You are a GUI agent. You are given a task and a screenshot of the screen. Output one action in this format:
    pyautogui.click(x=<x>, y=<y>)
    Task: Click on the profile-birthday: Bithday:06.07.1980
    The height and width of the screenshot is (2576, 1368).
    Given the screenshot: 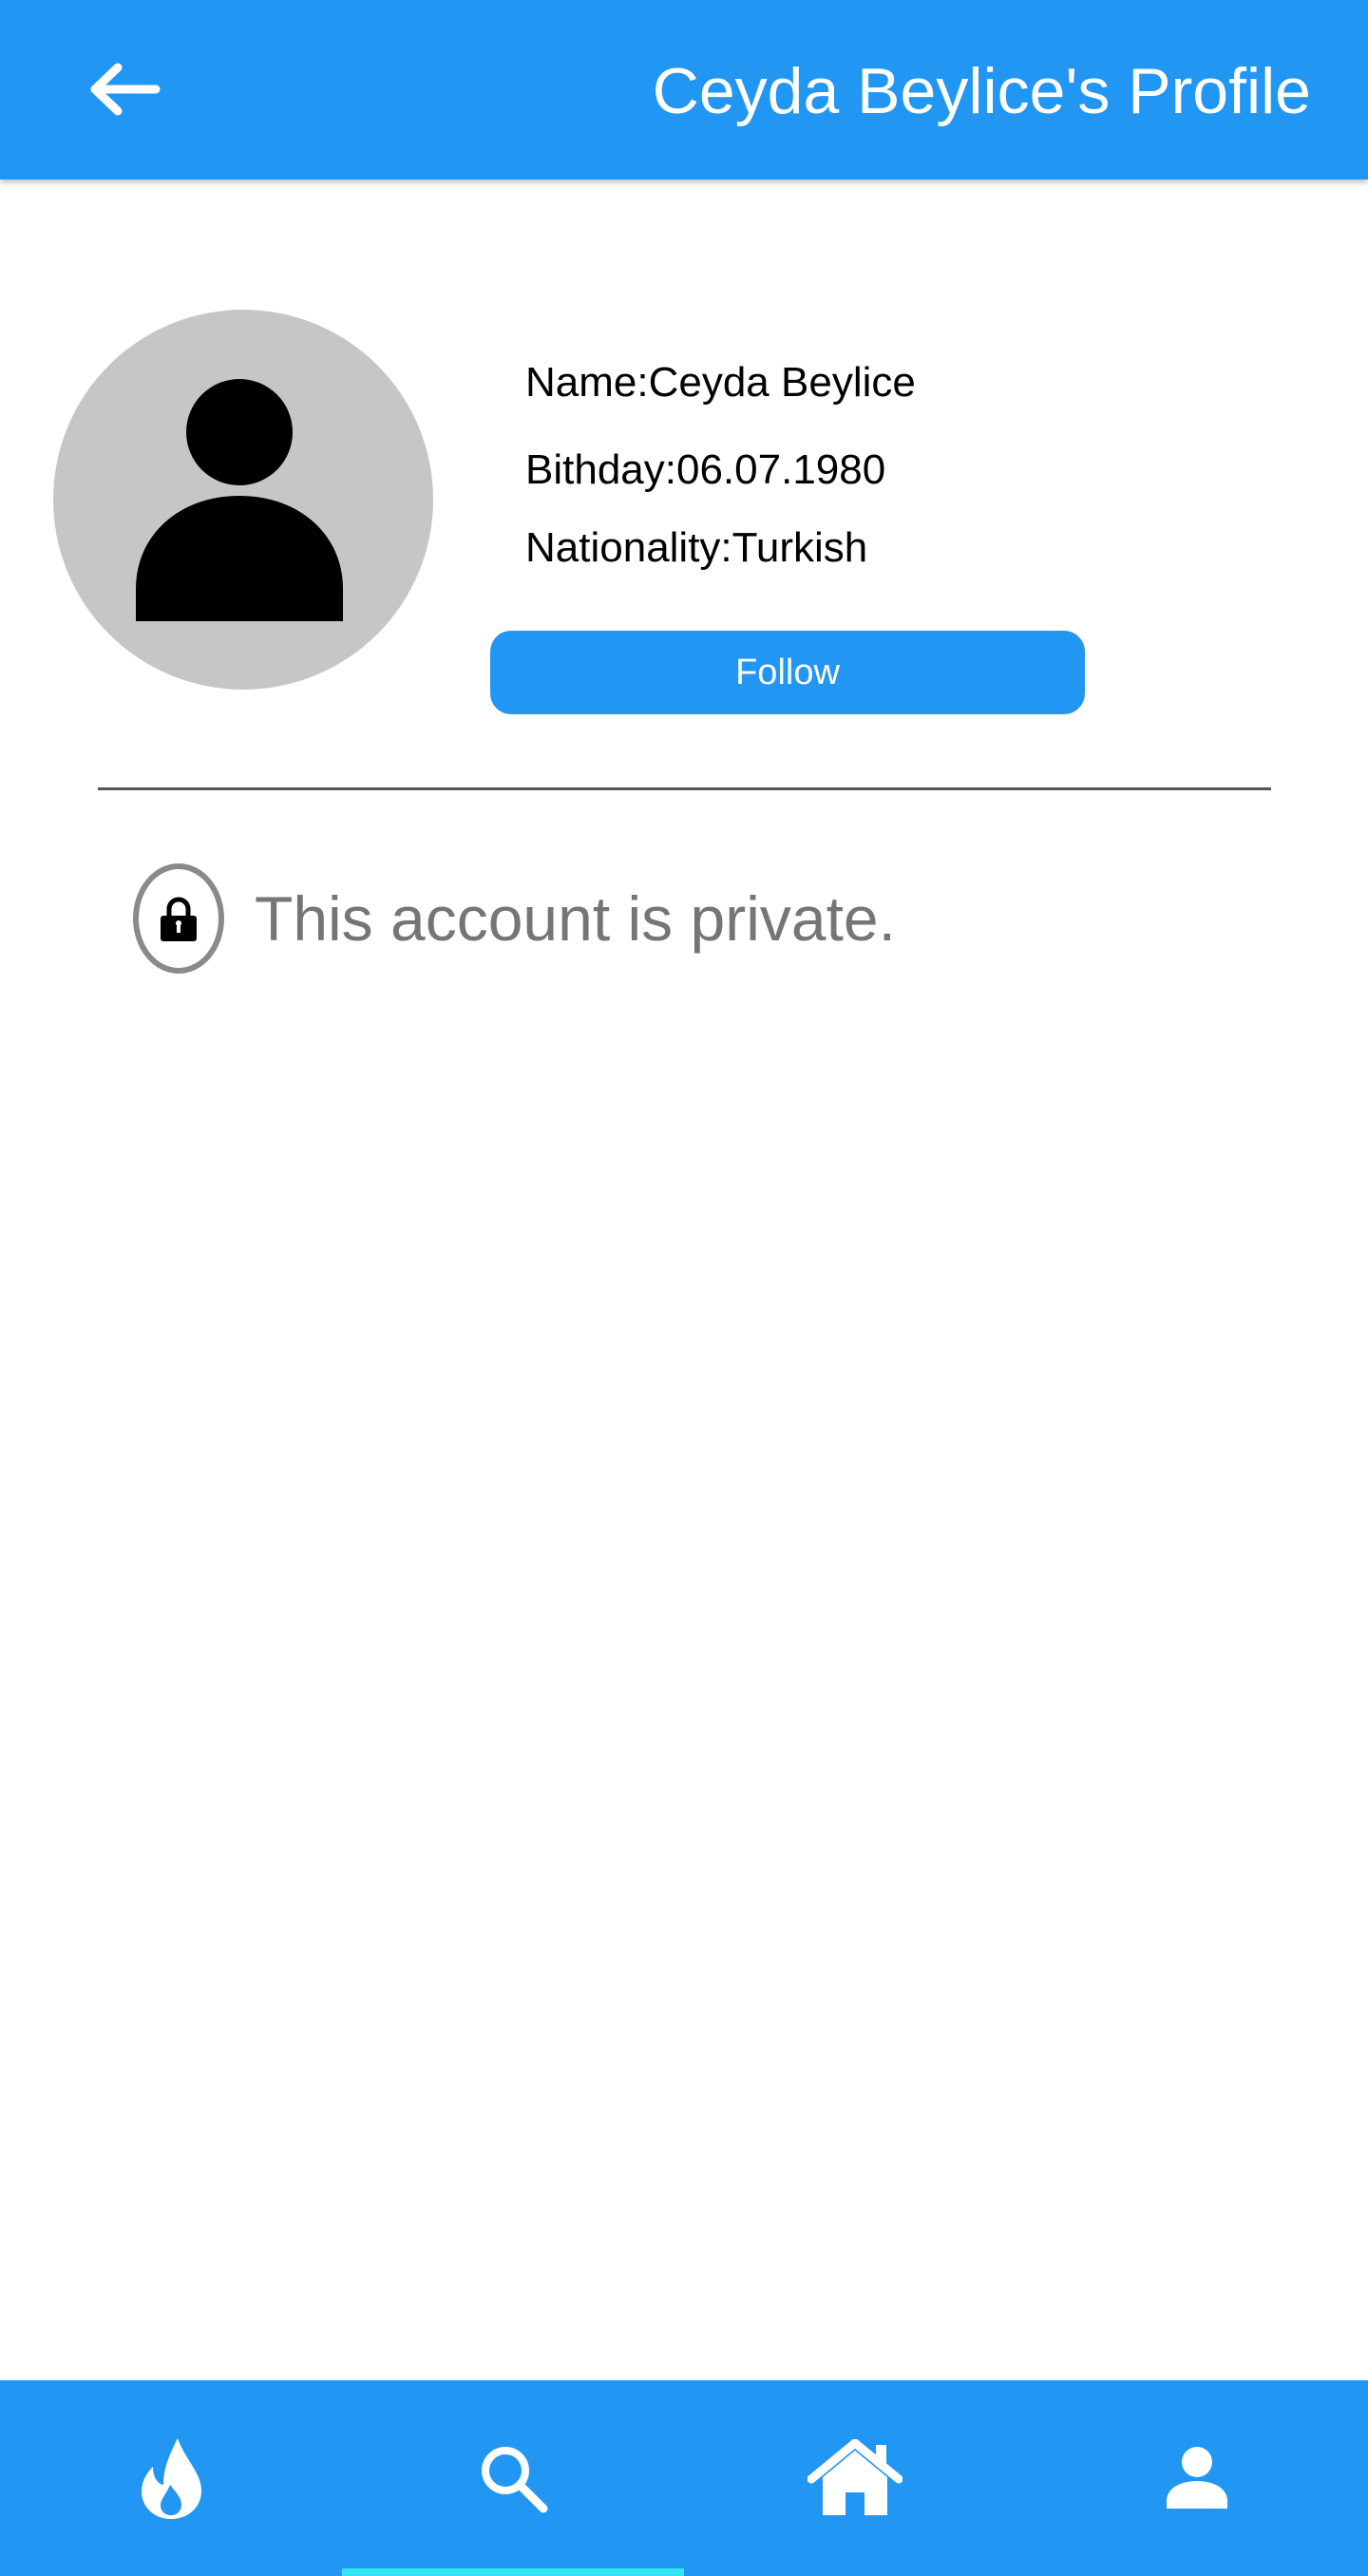 What is the action you would take?
    pyautogui.click(x=705, y=469)
    